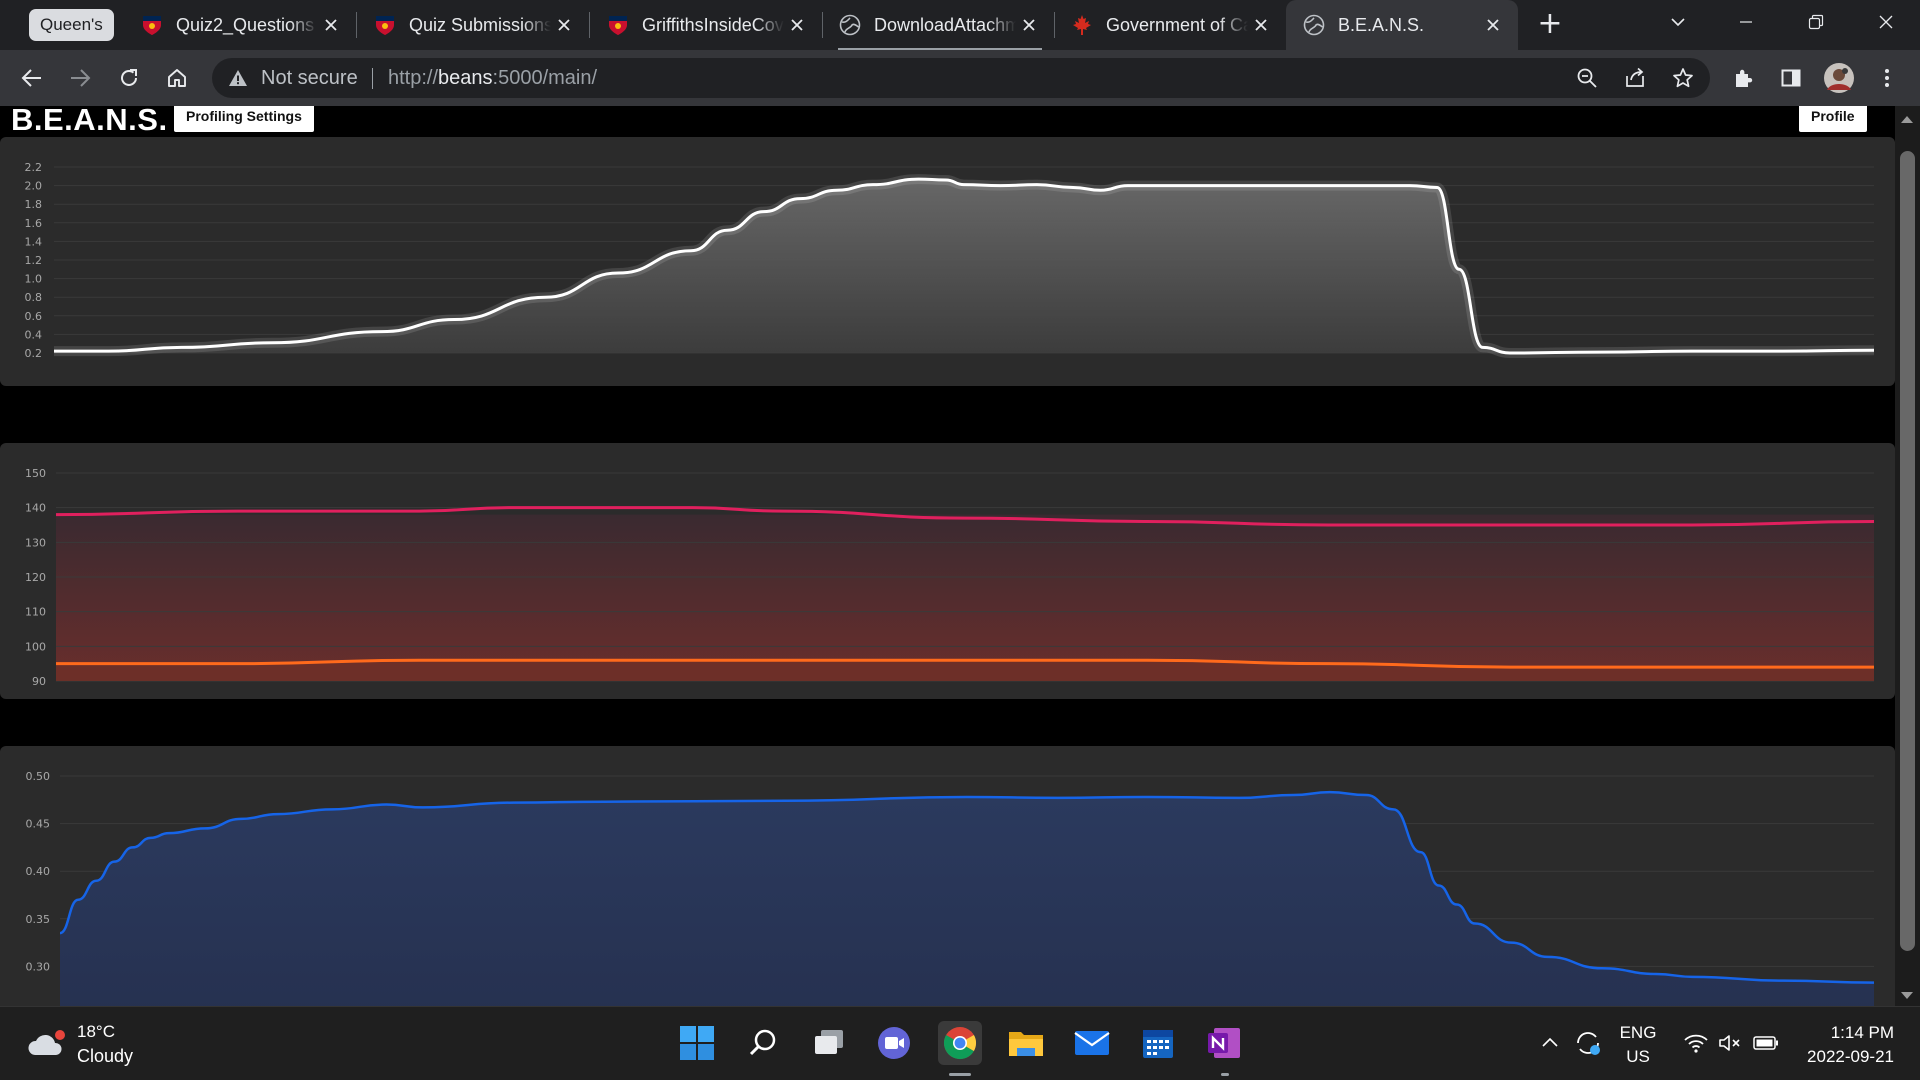  I want to click on tab-title: B.E.A.N.S., so click(1381, 24).